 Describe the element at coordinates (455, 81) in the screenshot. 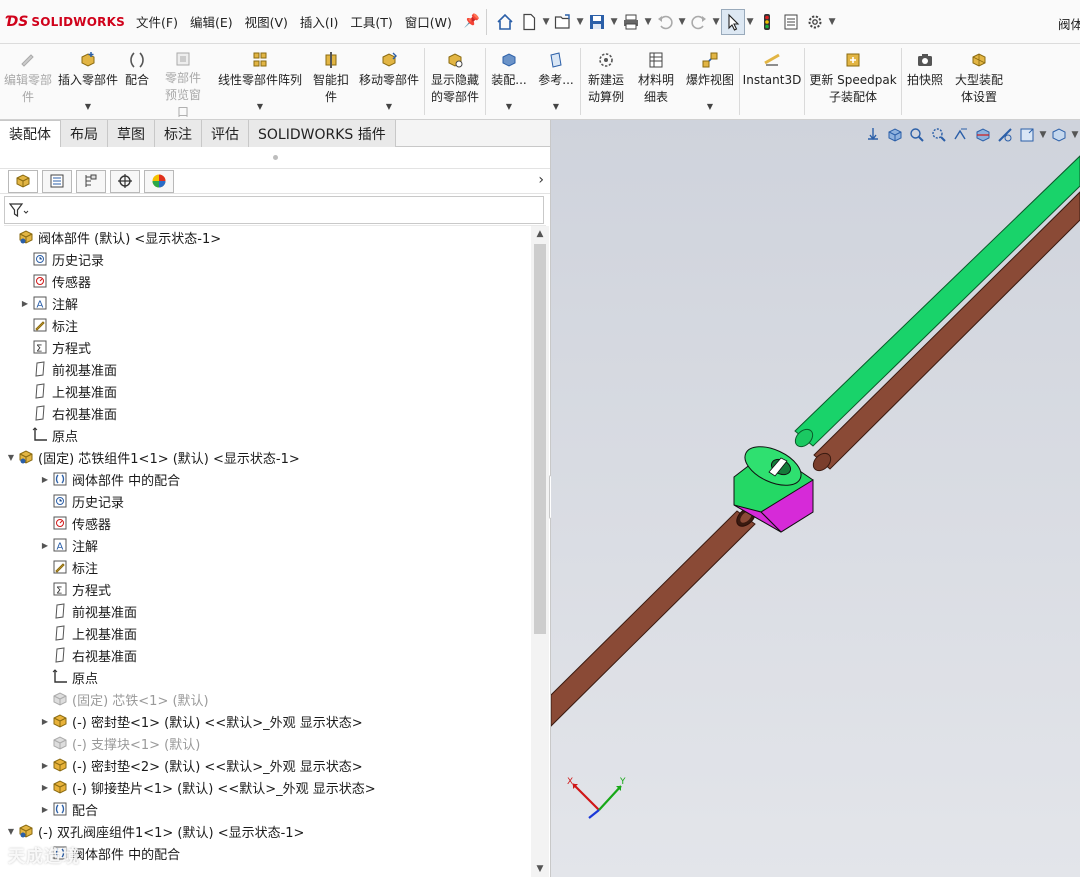

I see `show-hidden-components-button: 显示隐藏的零部件` at that location.